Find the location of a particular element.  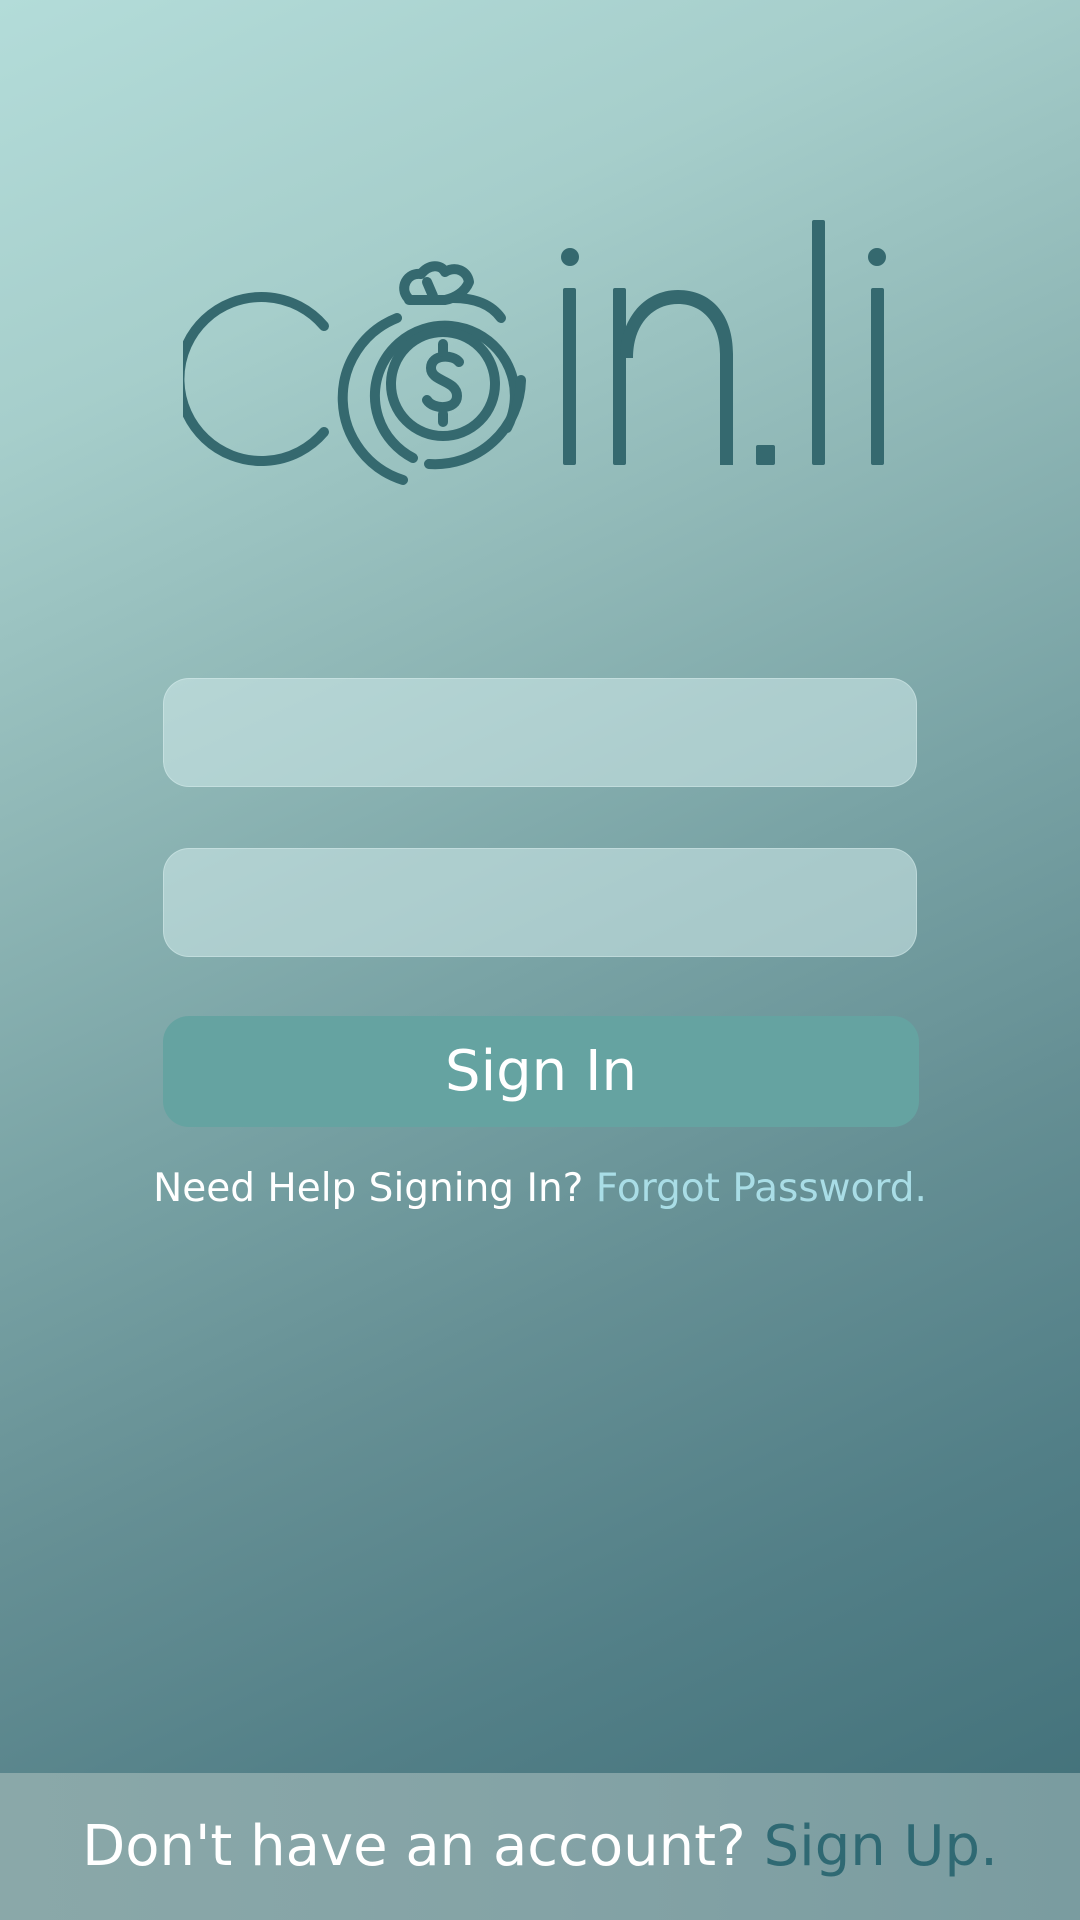

sign-in-button: Sign In is located at coordinates (541, 1071).